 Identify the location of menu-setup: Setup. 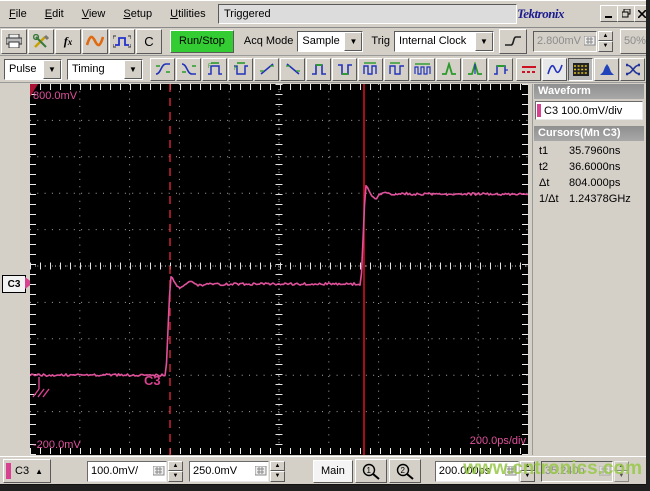
(137, 14).